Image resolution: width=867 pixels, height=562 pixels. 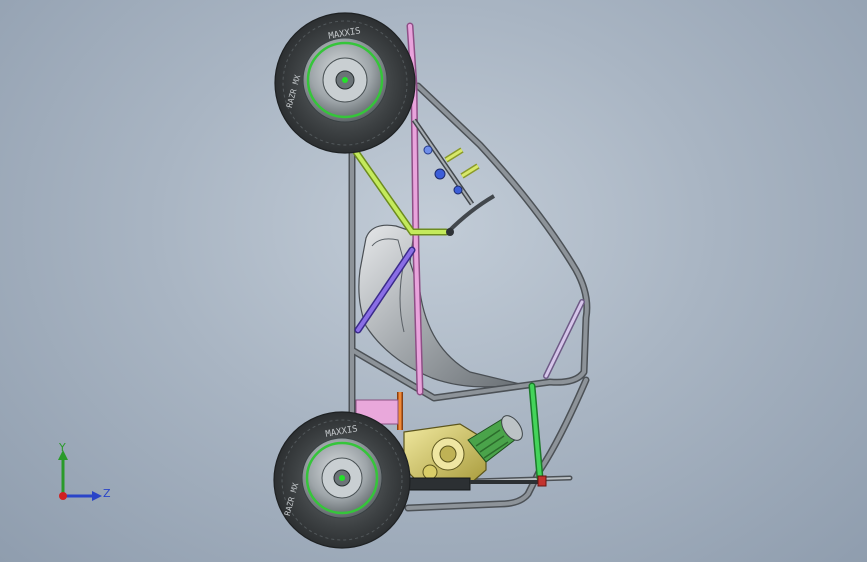 I want to click on z-axis-label: Z, so click(x=107, y=493).